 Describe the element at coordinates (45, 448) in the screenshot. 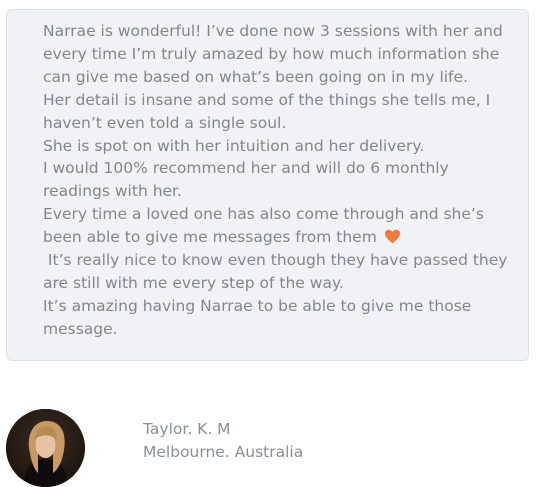

I see `reviewer-avatar` at that location.